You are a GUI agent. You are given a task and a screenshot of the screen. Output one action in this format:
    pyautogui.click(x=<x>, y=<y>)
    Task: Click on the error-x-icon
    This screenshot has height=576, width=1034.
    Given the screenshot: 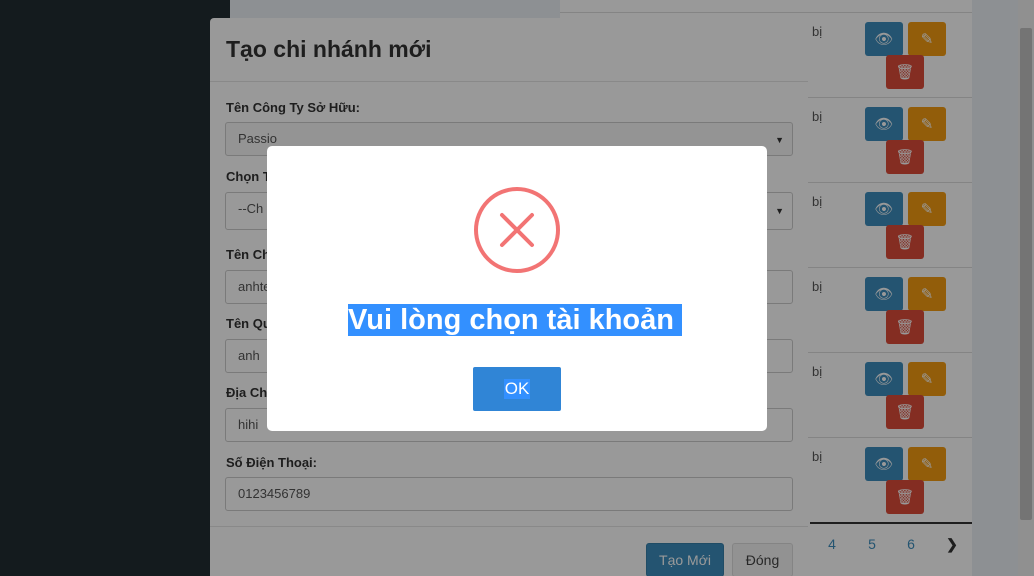 What is the action you would take?
    pyautogui.click(x=517, y=230)
    